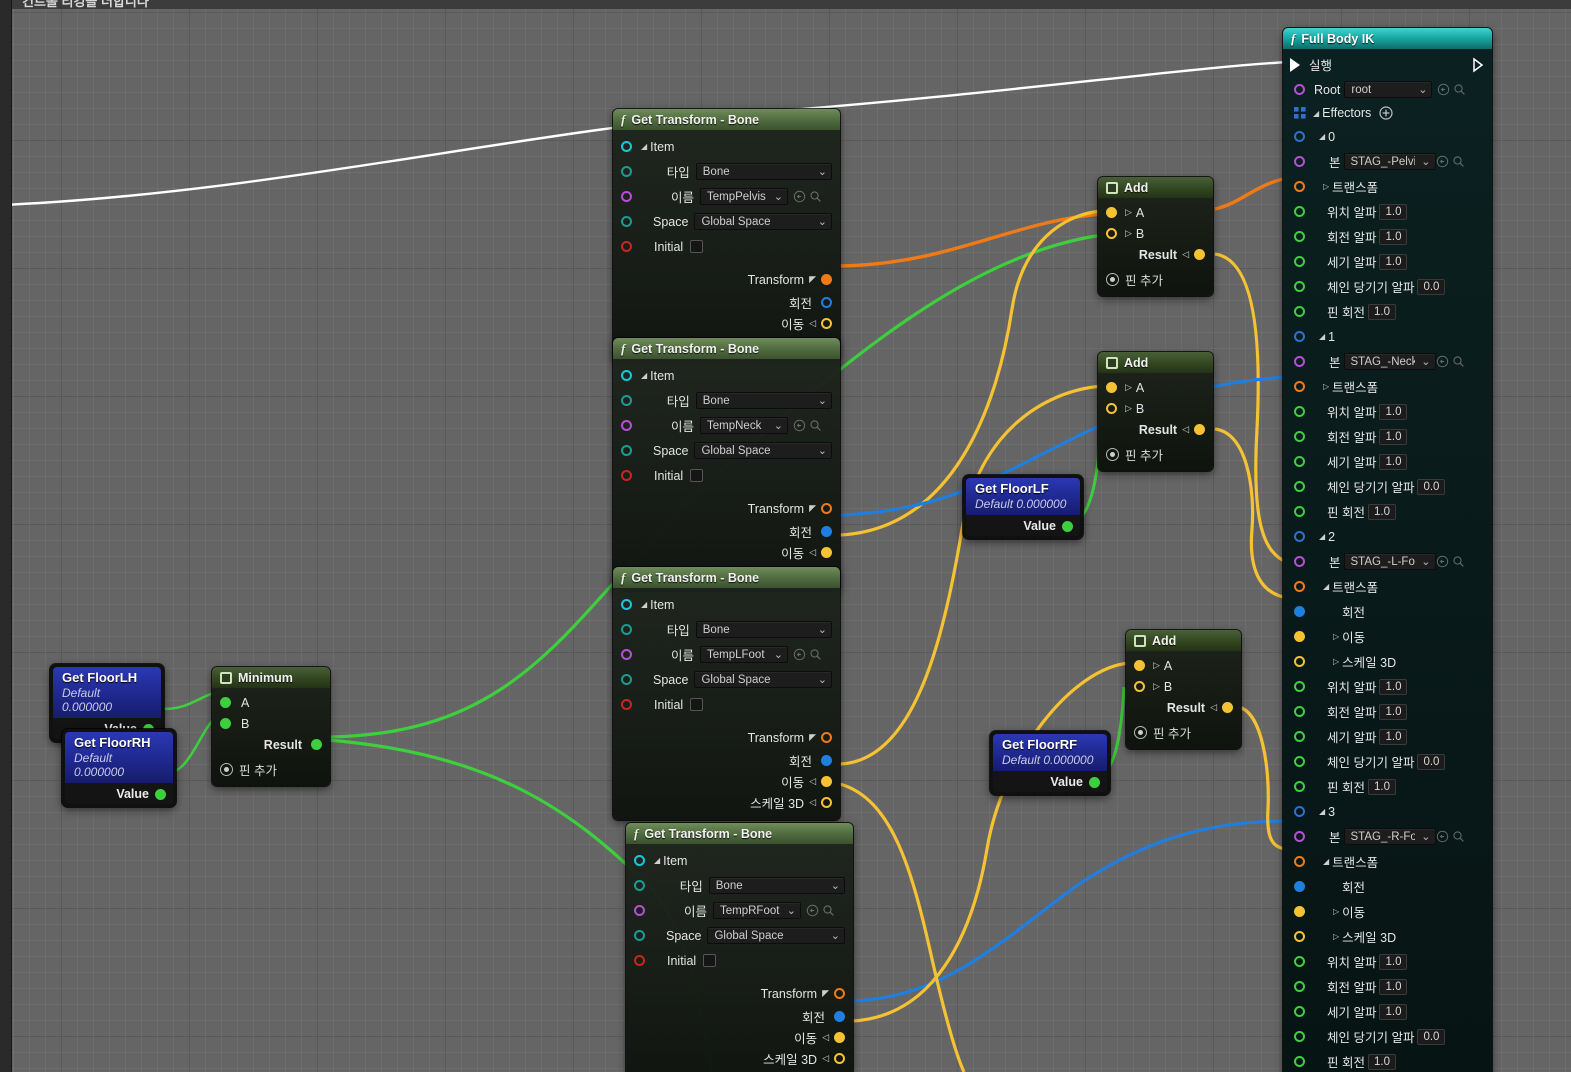  Describe the element at coordinates (1299, 936) in the screenshot. I see `scale-sub-pin` at that location.